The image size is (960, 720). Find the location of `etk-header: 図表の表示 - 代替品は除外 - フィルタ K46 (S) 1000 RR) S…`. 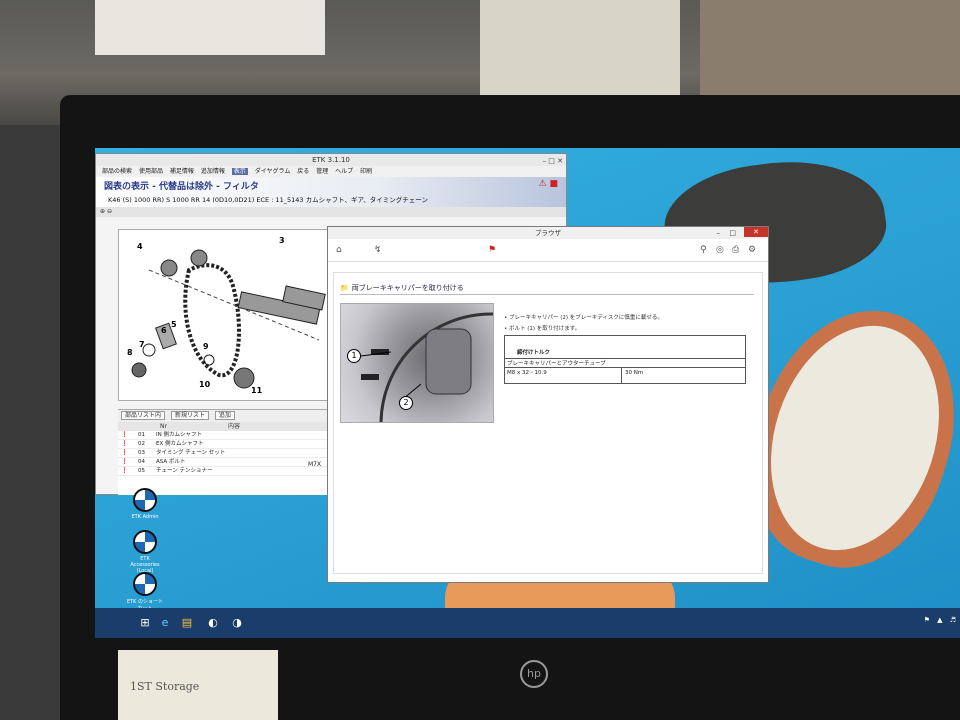

etk-header: 図表の表示 - 代替品は除外 - フィルタ K46 (S) 1000 RR) S… is located at coordinates (331, 192).